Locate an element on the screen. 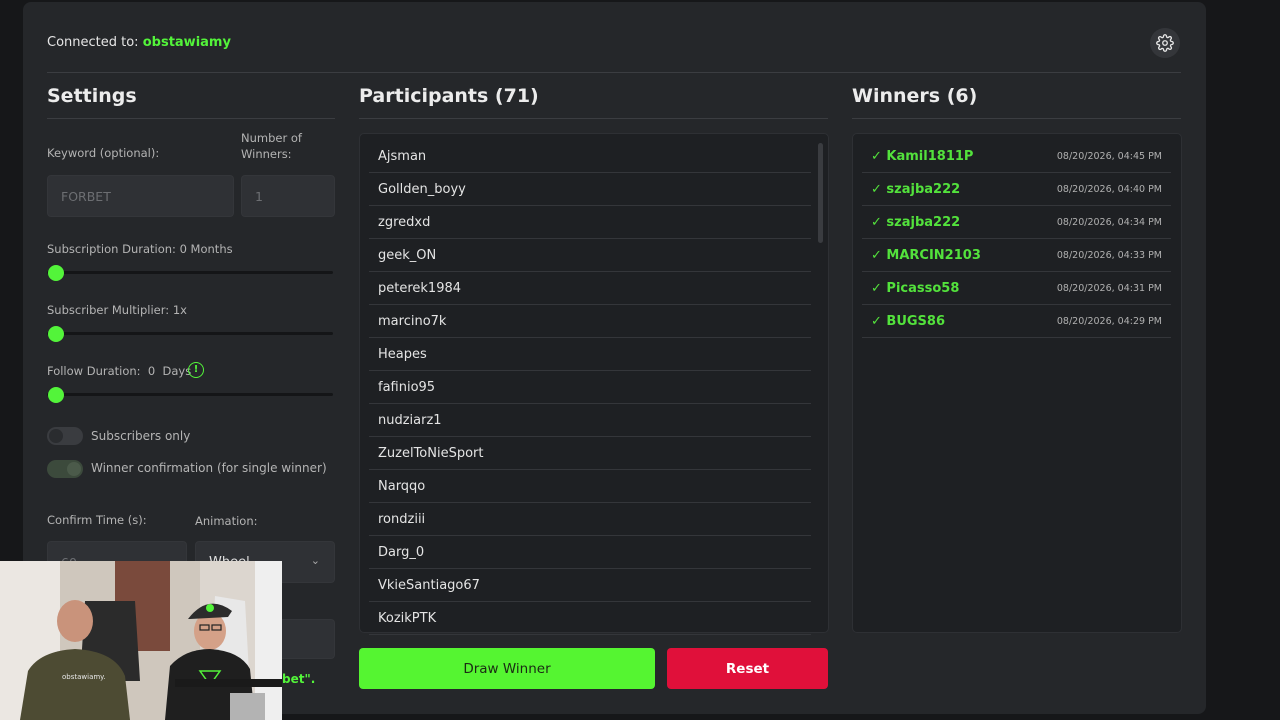 The image size is (1280, 720). subscription-duration-slider is located at coordinates (190, 273).